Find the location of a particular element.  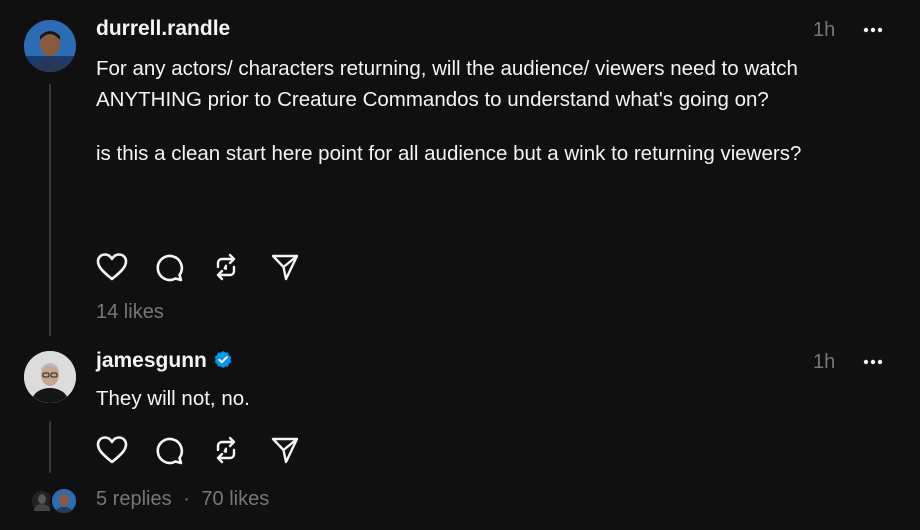

username: jamesgunn is located at coordinates (164, 362).